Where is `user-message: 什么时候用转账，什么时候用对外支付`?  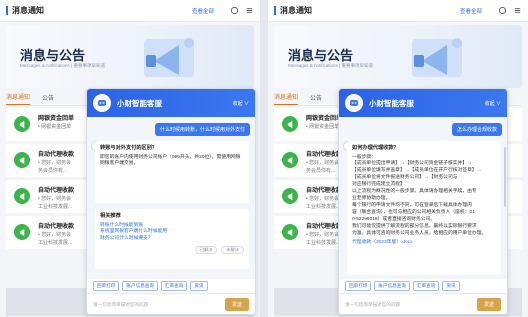 user-message: 什么时候用转账，什么时候用对外支付 is located at coordinates (202, 129).